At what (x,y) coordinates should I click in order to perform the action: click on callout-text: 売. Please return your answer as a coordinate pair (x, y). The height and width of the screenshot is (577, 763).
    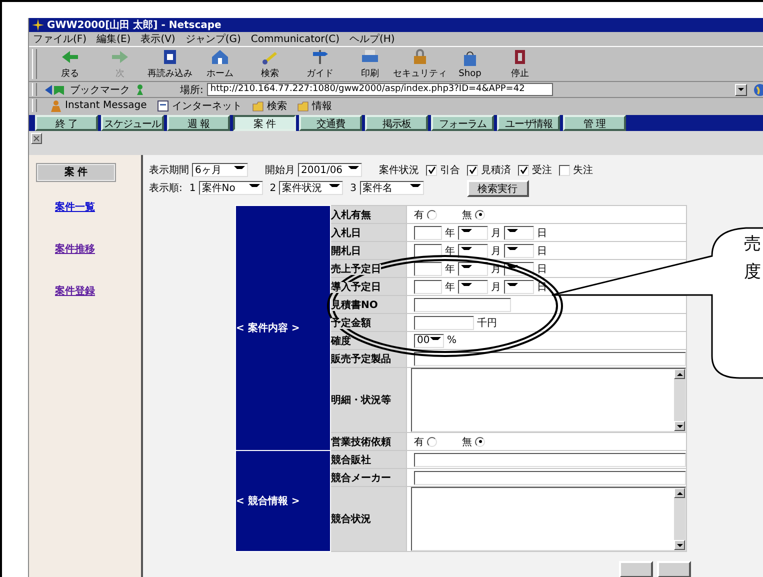
    Looking at the image, I should click on (752, 244).